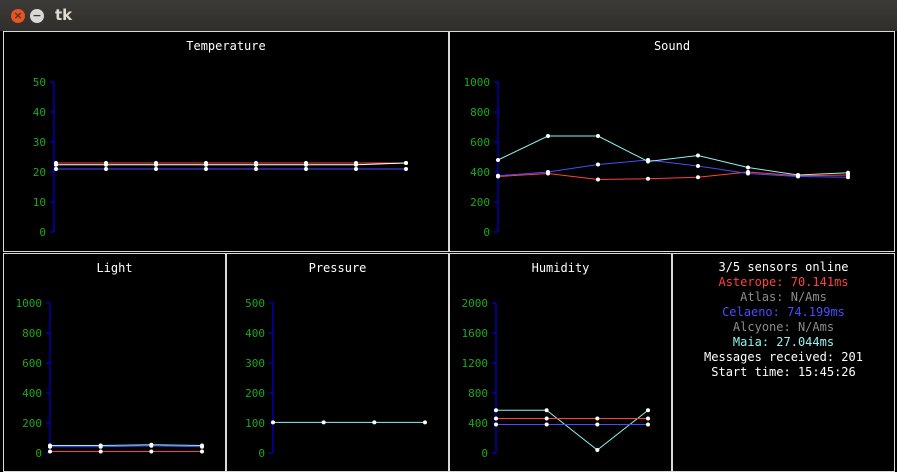 This screenshot has width=897, height=472. I want to click on series-line-asterope, so click(673, 176).